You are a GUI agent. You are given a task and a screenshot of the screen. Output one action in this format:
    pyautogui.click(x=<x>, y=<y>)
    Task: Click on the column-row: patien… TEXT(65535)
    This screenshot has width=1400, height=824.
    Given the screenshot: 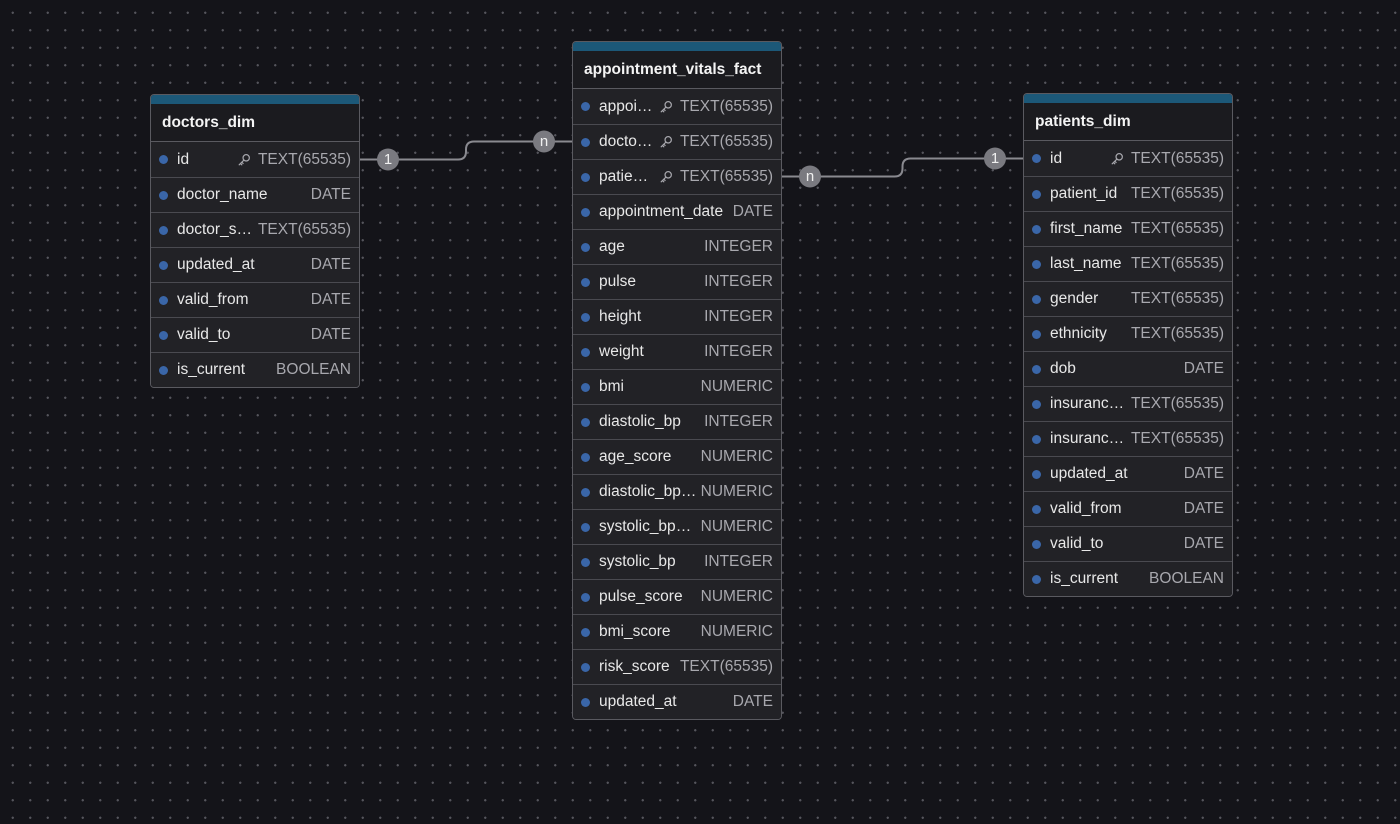 What is the action you would take?
    pyautogui.click(x=677, y=176)
    